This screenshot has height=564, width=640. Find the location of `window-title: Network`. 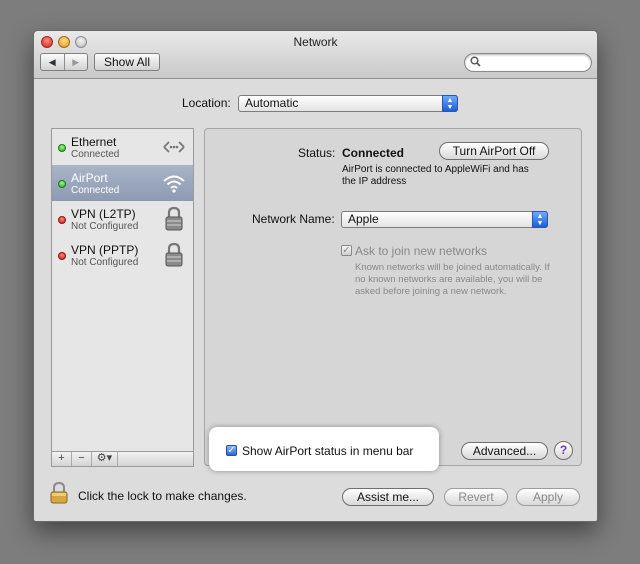

window-title: Network is located at coordinates (315, 42).